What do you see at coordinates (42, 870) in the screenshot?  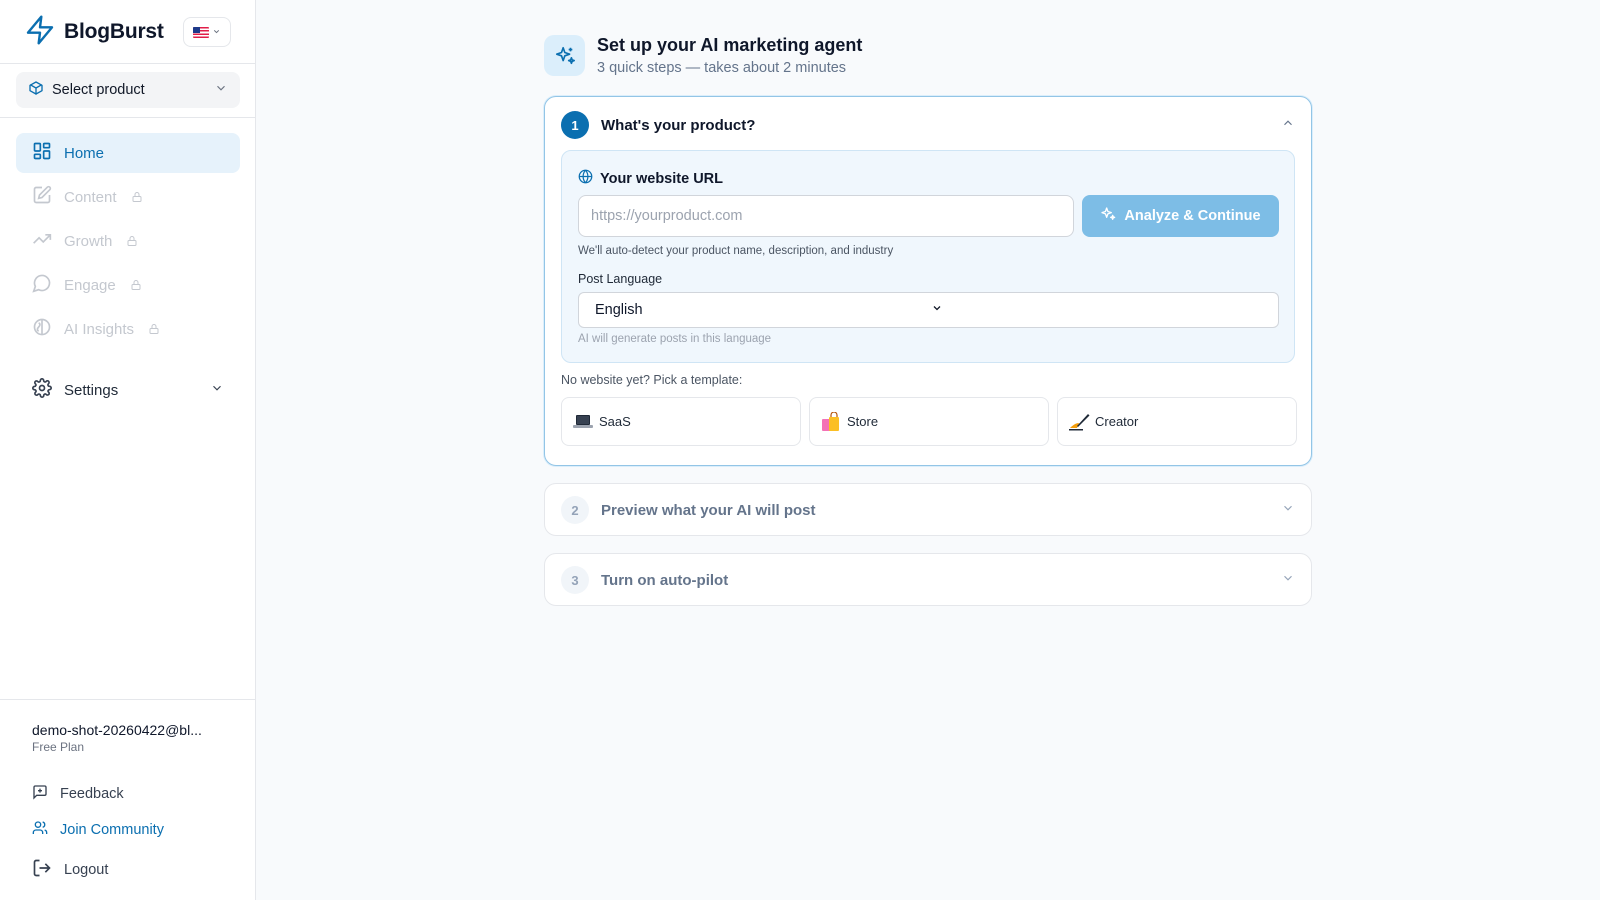 I see `logout-icon` at bounding box center [42, 870].